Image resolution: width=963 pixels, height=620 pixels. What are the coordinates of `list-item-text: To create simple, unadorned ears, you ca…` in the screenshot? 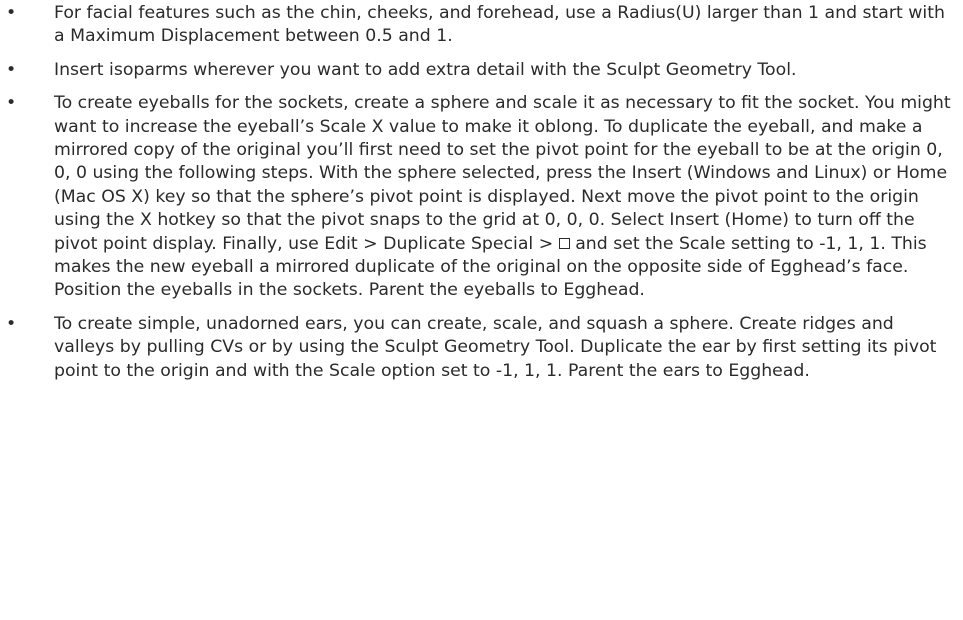 It's located at (495, 347).